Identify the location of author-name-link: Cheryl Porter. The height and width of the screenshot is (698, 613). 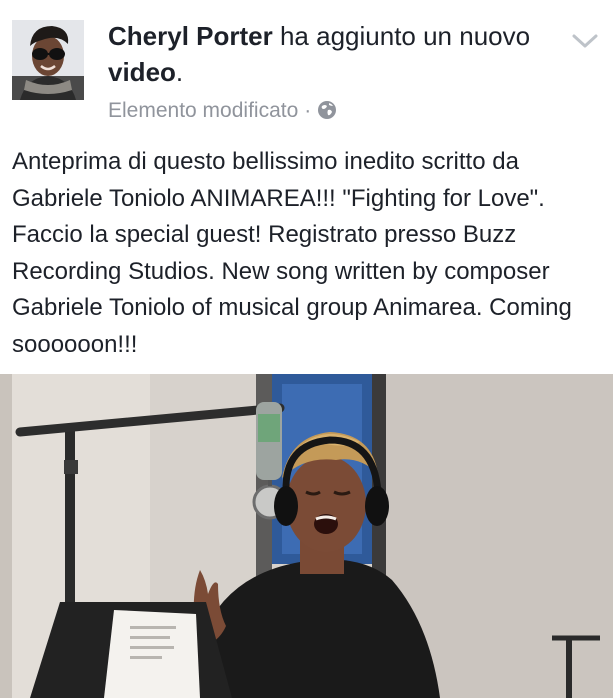
(190, 36).